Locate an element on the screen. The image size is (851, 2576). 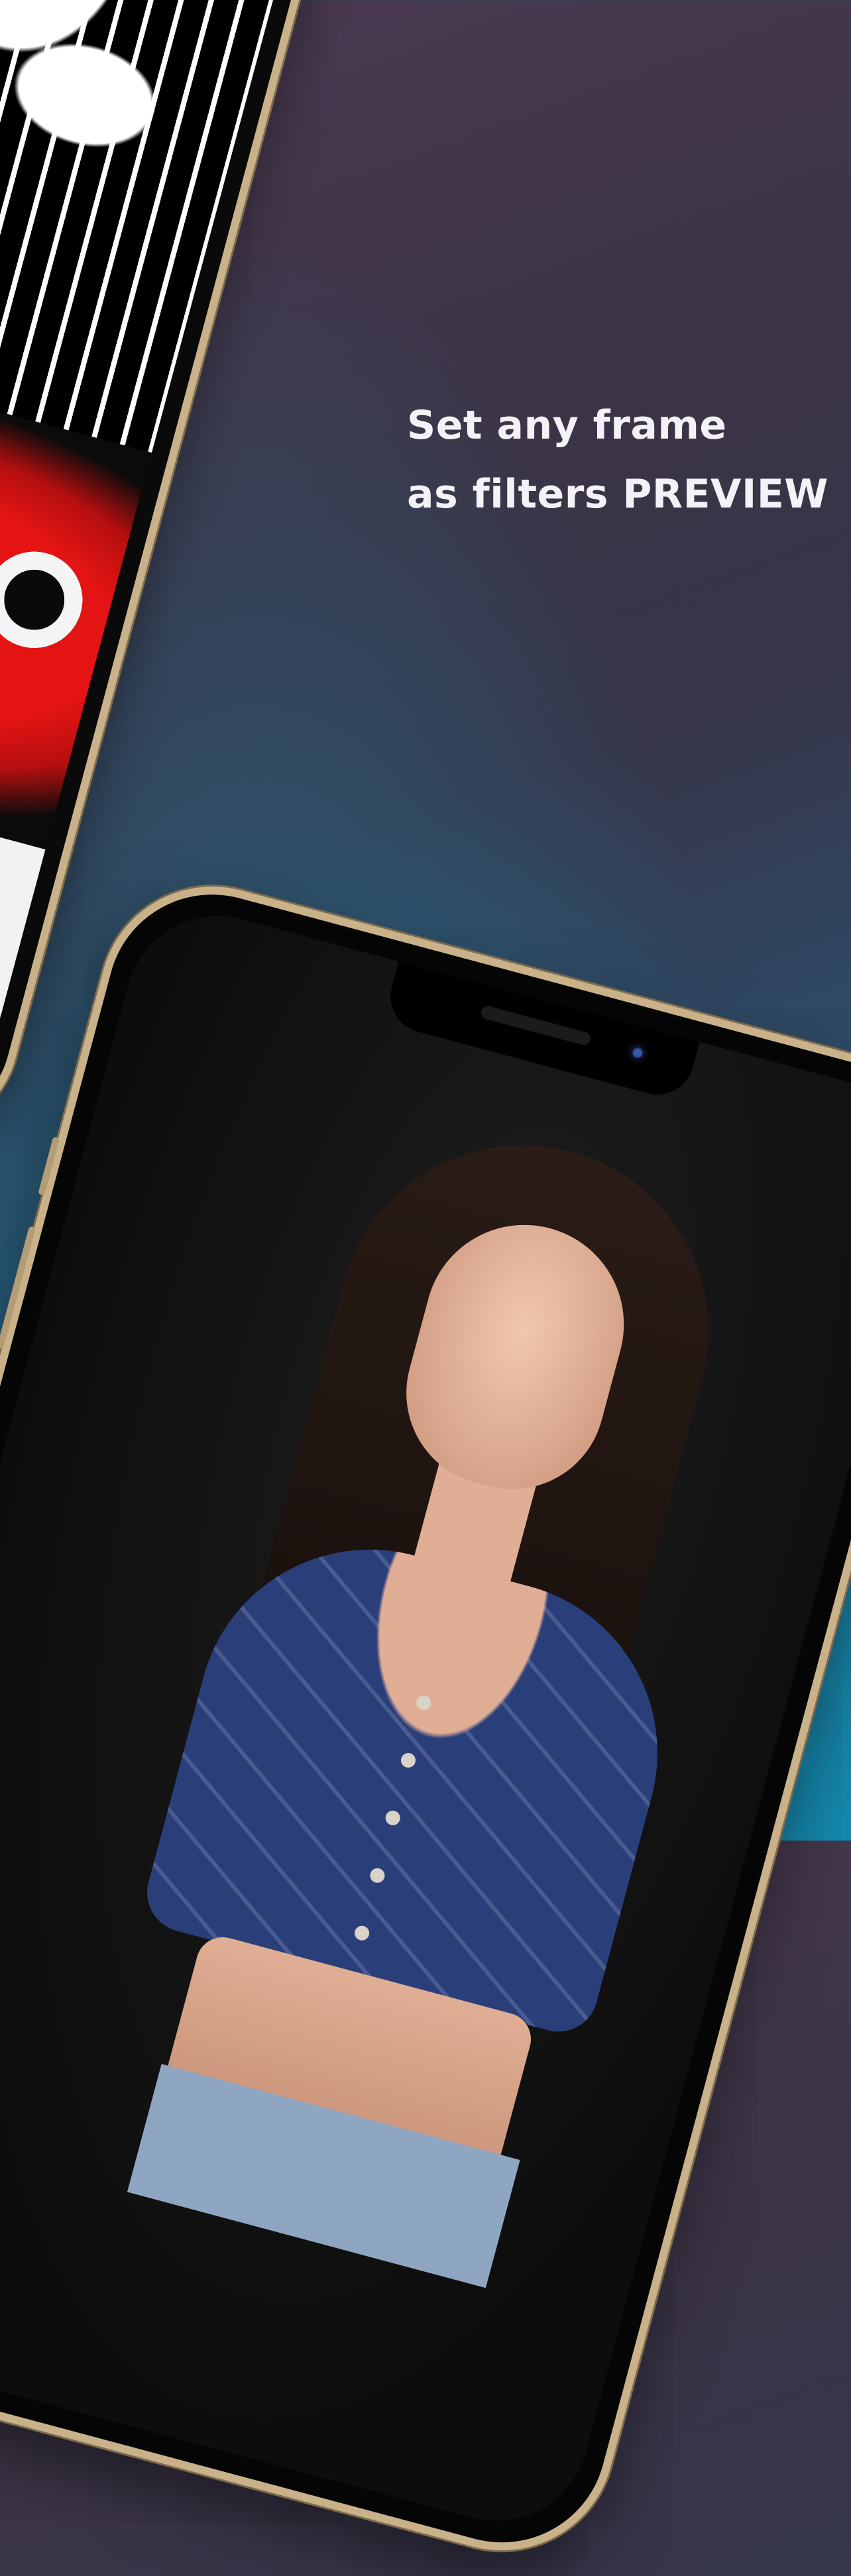
promo-headline: Set any frame as filters PREVIEW is located at coordinates (619, 460).